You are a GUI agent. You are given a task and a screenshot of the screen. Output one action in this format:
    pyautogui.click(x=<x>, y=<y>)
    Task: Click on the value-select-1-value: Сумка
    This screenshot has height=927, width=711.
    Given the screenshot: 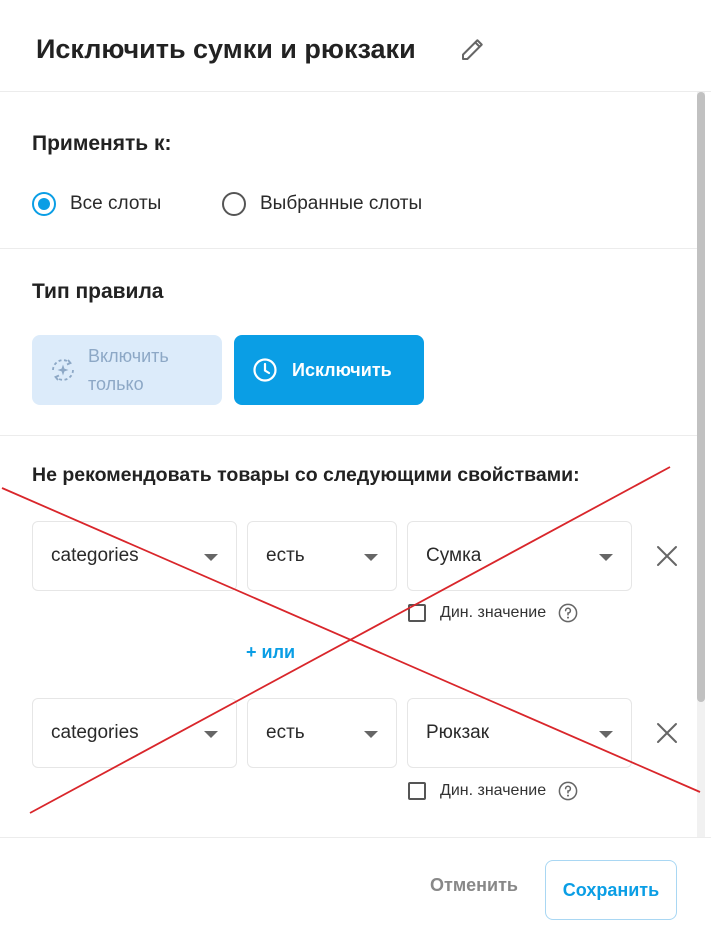 What is the action you would take?
    pyautogui.click(x=454, y=555)
    